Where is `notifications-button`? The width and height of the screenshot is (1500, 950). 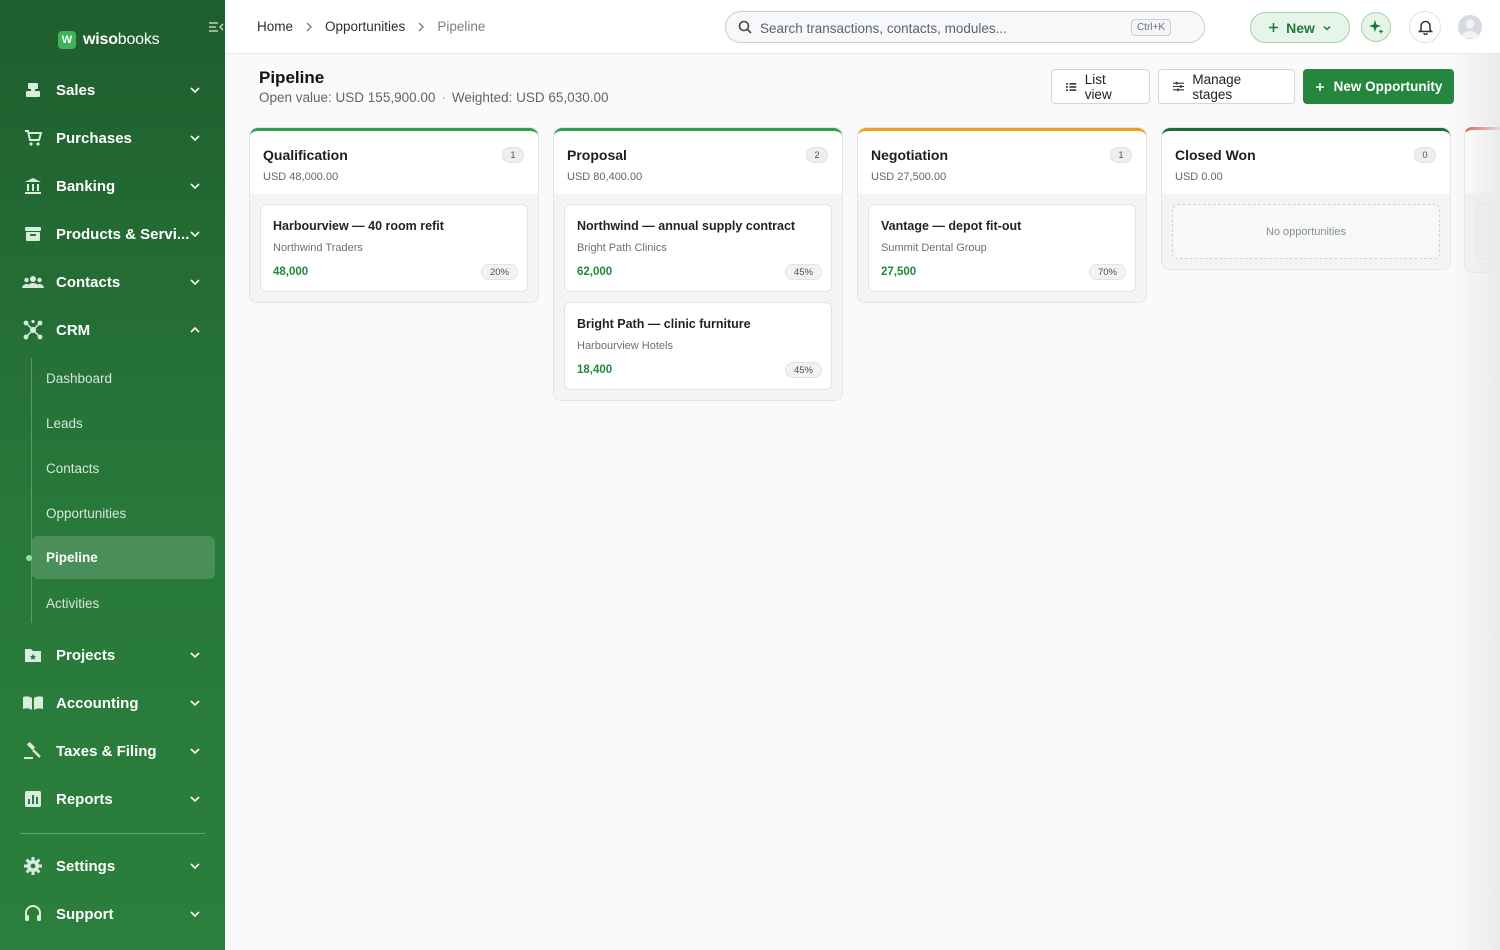 notifications-button is located at coordinates (1425, 27).